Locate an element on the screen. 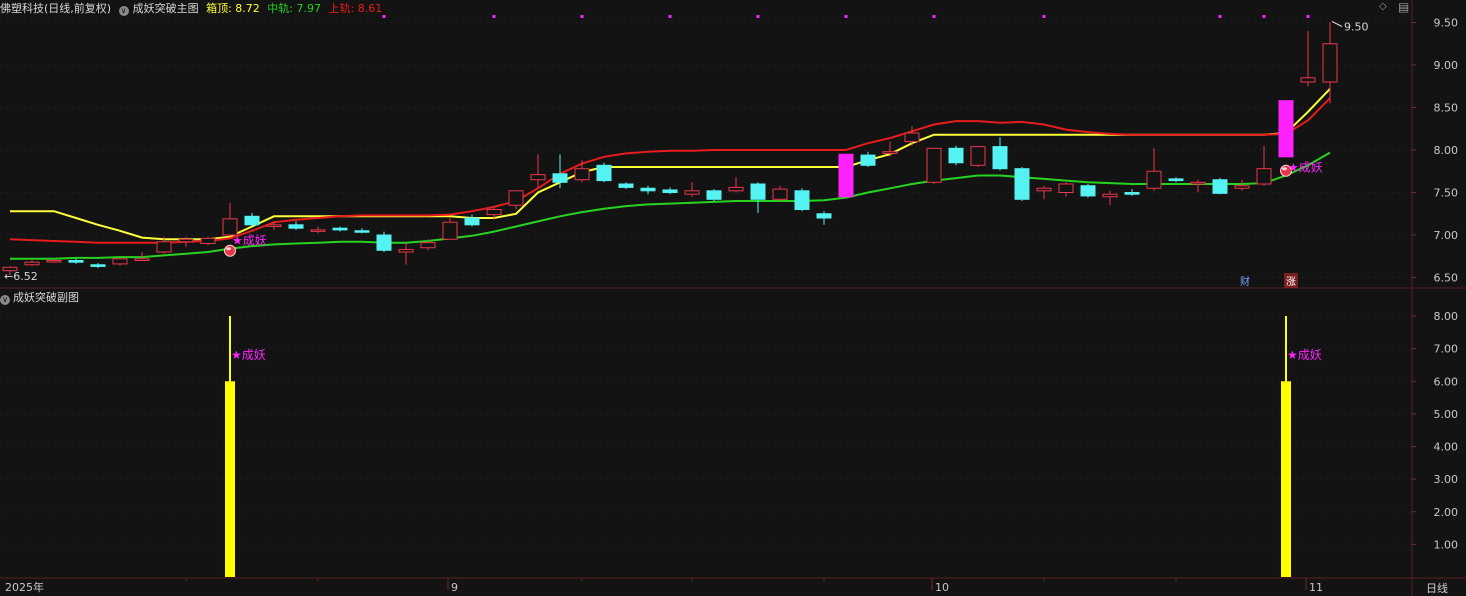 This screenshot has height=596, width=1466. finance-badge: 财 is located at coordinates (1245, 280).